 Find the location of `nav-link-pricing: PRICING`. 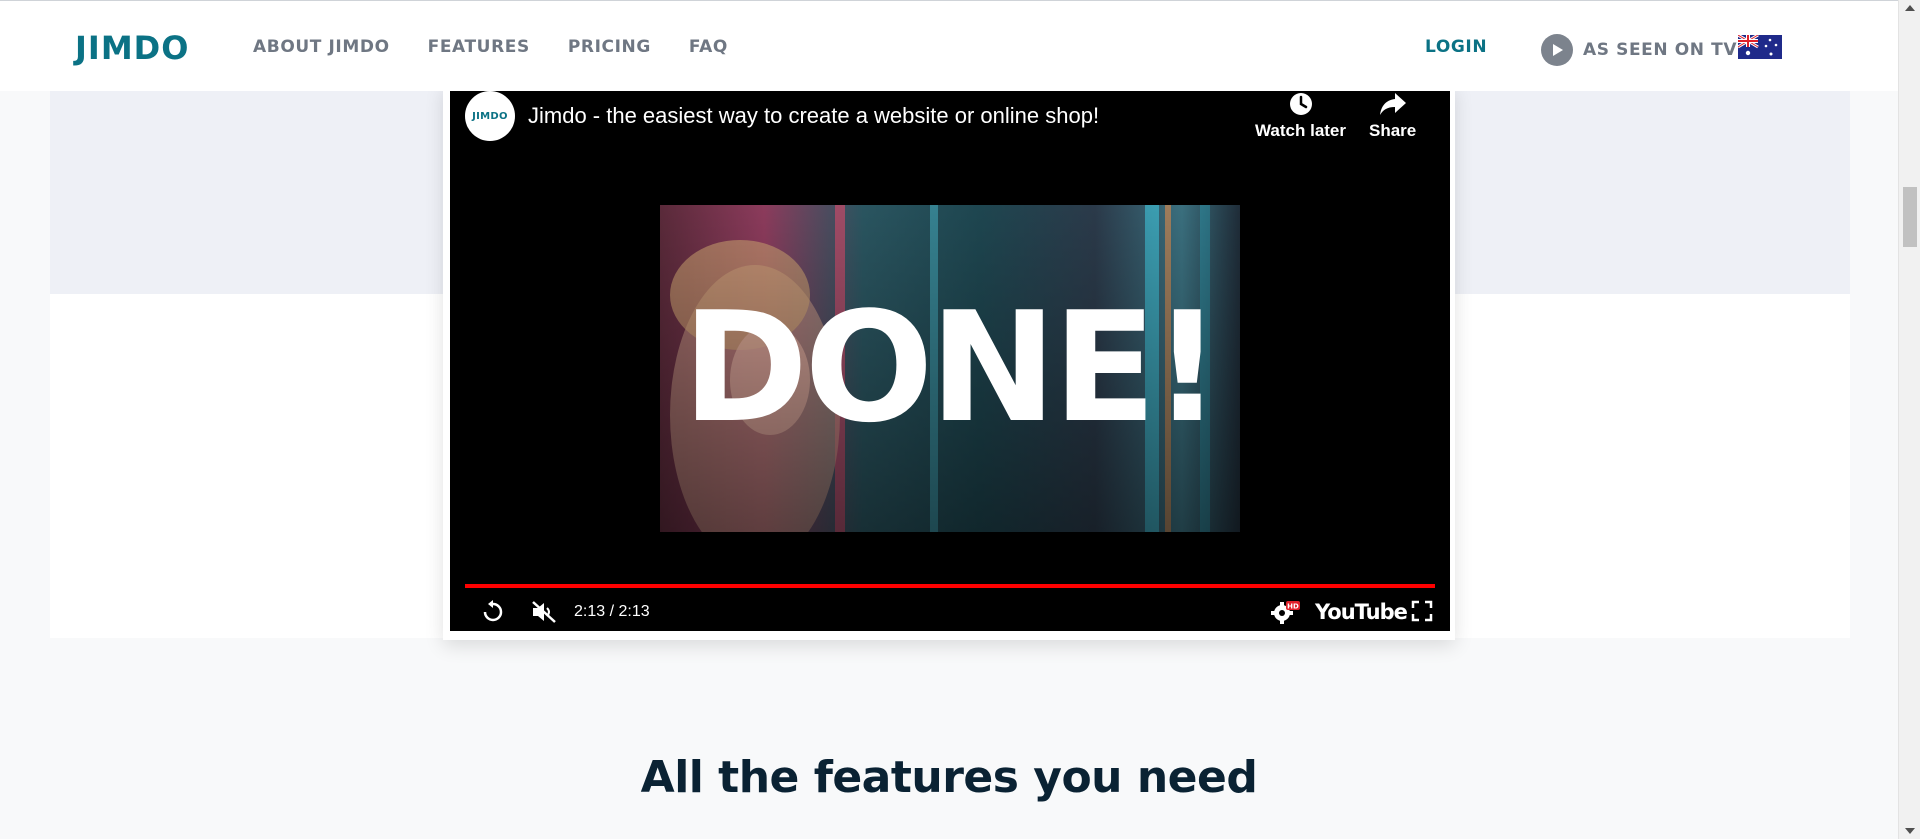

nav-link-pricing: PRICING is located at coordinates (609, 47).